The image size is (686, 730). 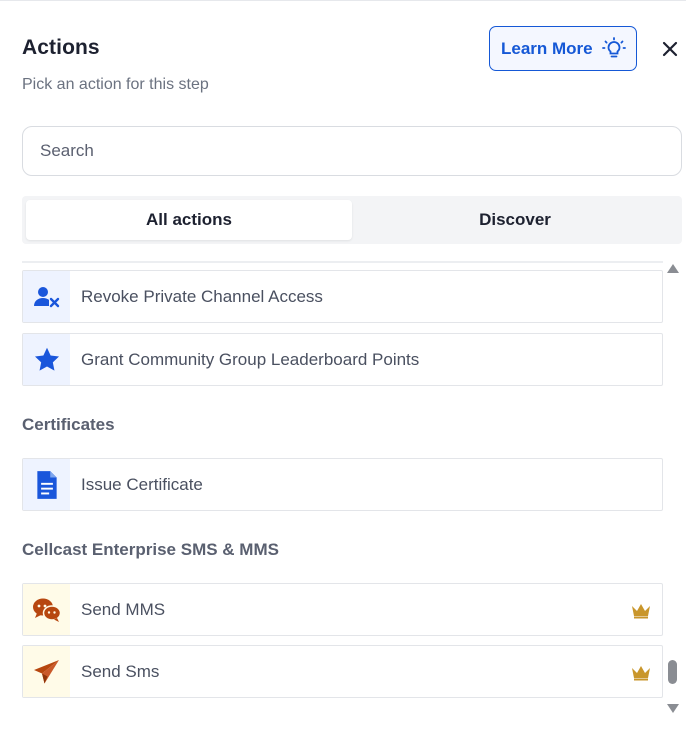 What do you see at coordinates (61, 47) in the screenshot?
I see `panel-title: Actions` at bounding box center [61, 47].